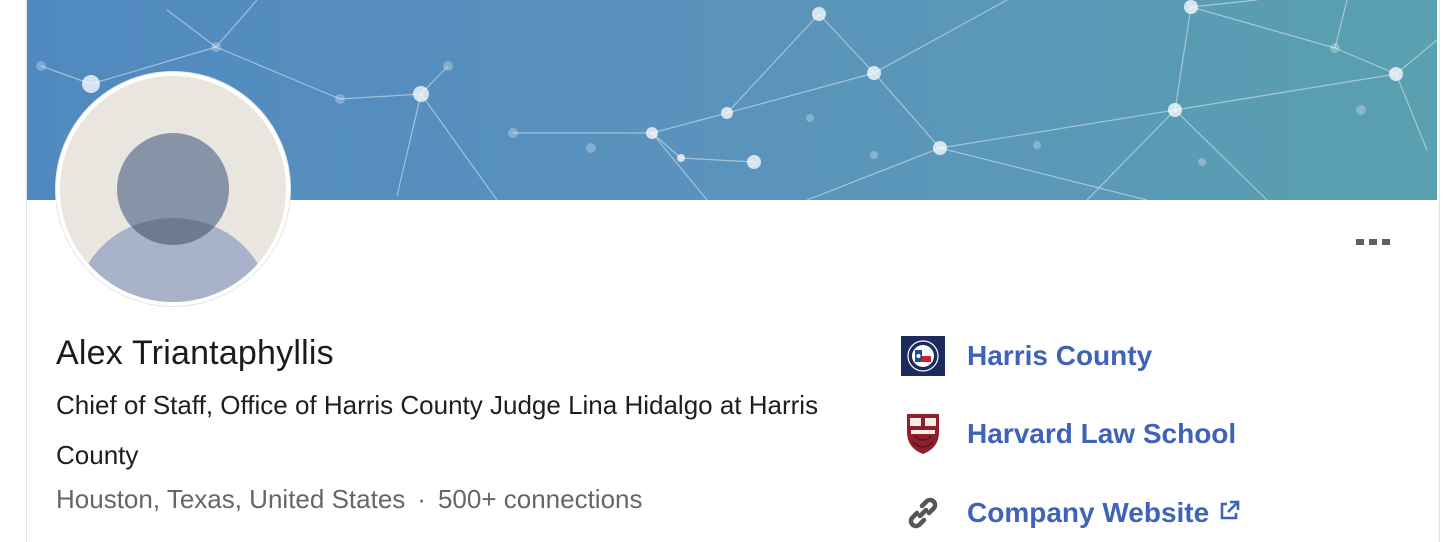  I want to click on sidebar-item-label: Harris County, so click(1060, 355).